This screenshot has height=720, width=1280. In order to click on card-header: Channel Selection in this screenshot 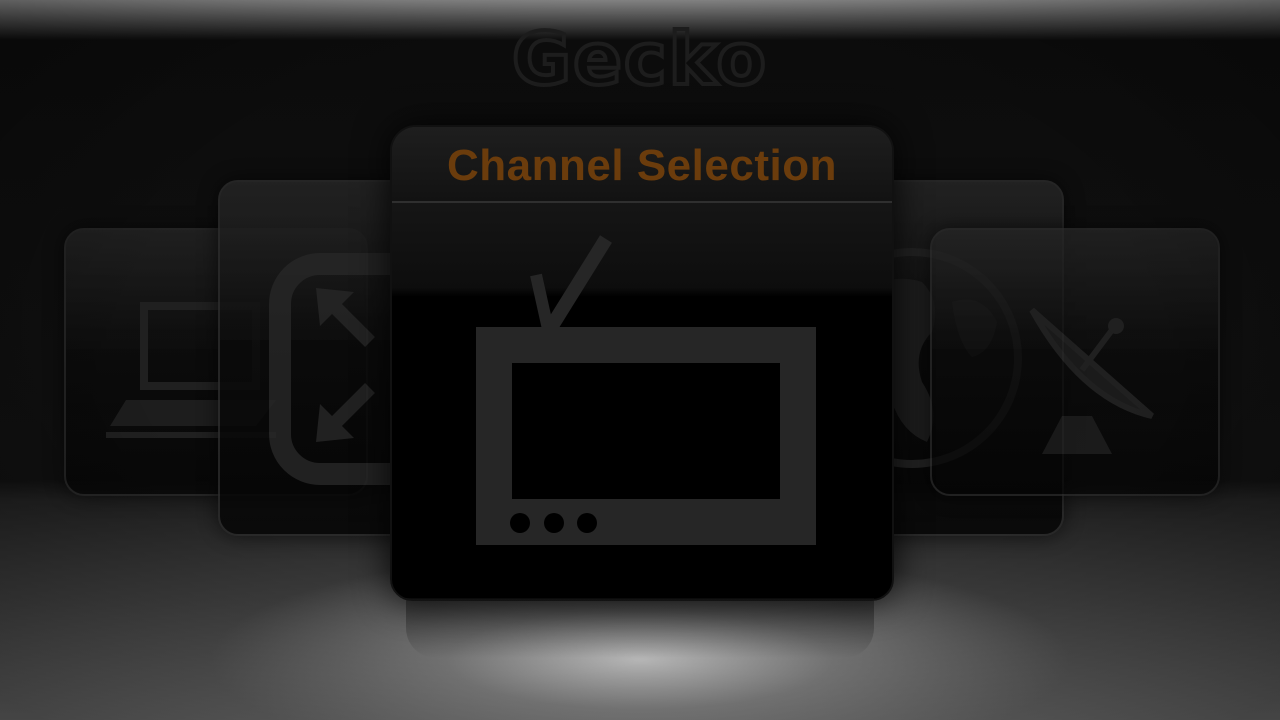, I will do `click(642, 165)`.